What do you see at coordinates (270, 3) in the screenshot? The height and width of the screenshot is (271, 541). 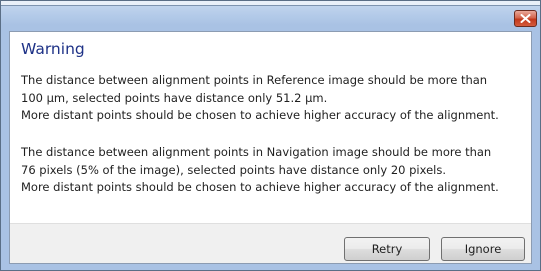 I see `window-top-edge` at bounding box center [270, 3].